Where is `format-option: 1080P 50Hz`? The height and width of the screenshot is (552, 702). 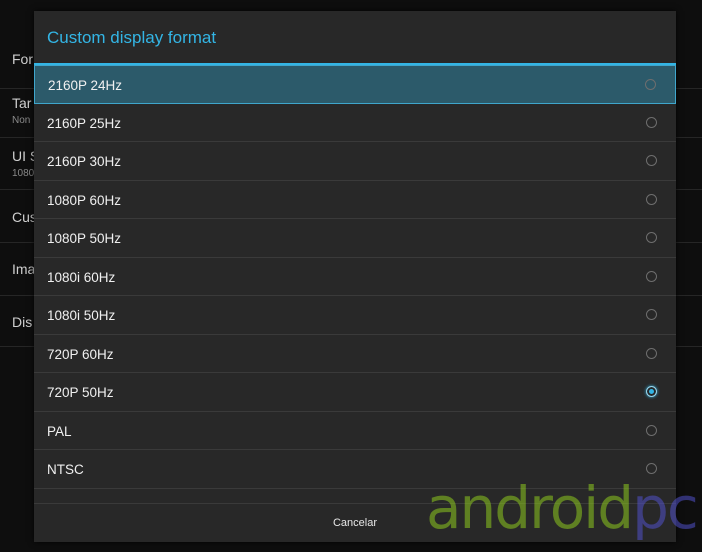 format-option: 1080P 50Hz is located at coordinates (355, 238).